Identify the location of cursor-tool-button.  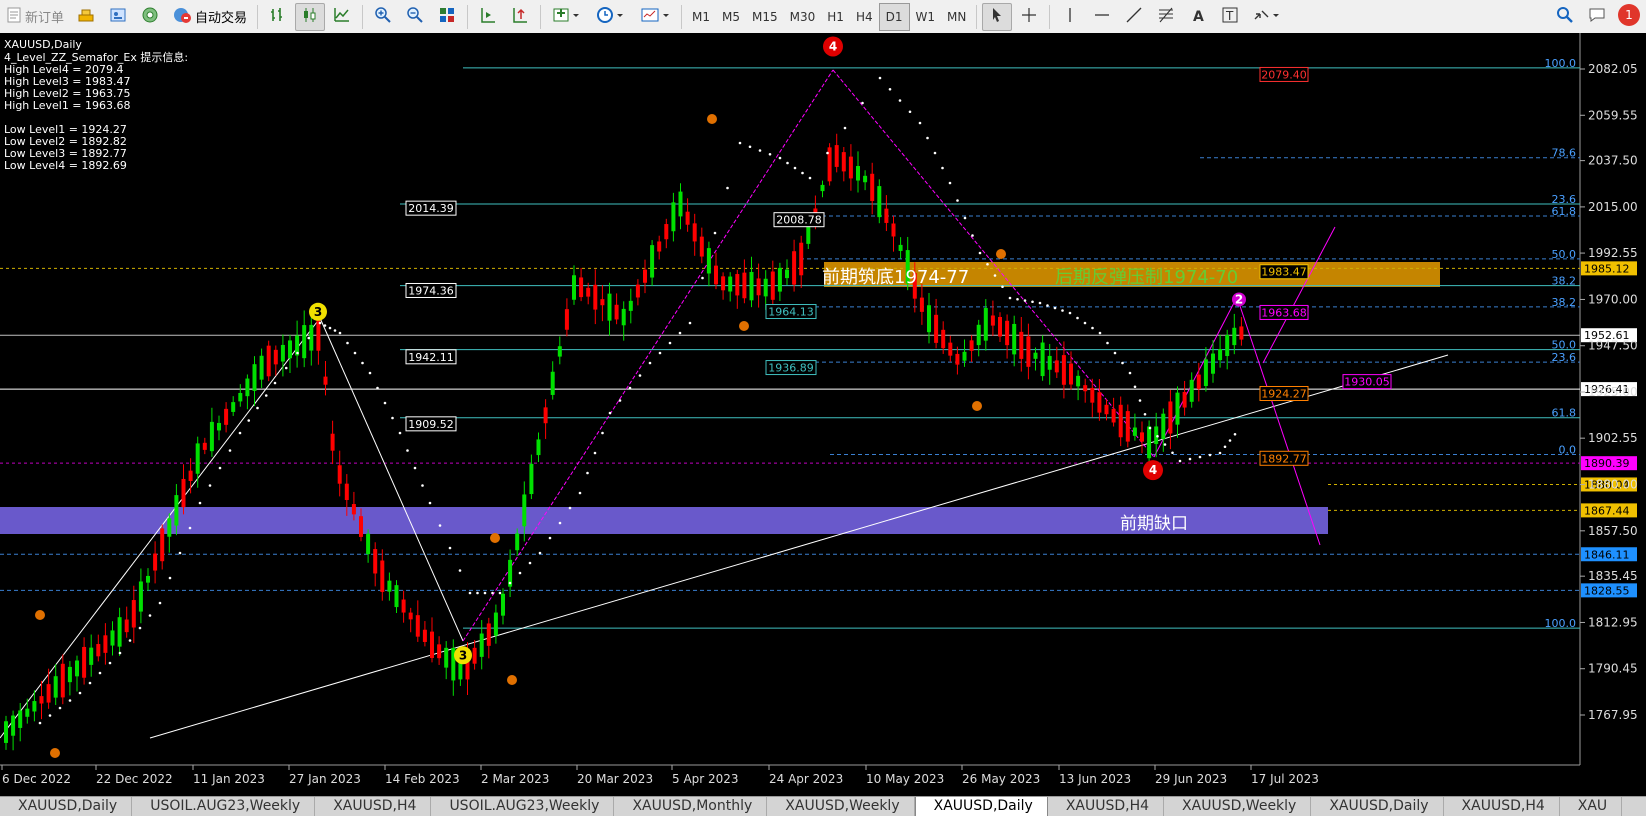
(997, 16).